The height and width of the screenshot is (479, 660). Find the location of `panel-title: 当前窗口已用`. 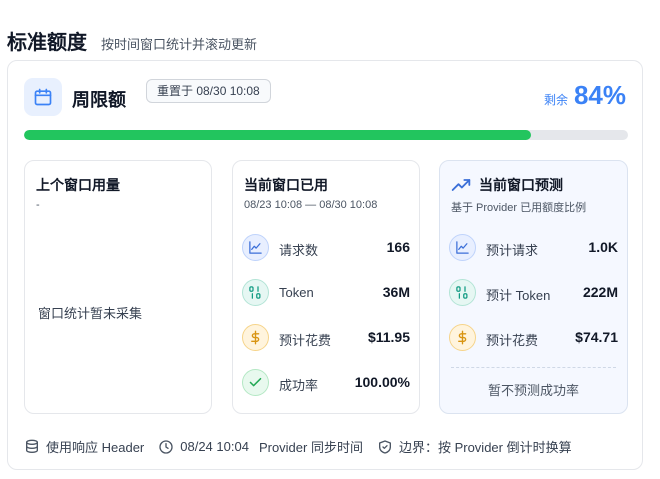

panel-title: 当前窗口已用 is located at coordinates (286, 185).